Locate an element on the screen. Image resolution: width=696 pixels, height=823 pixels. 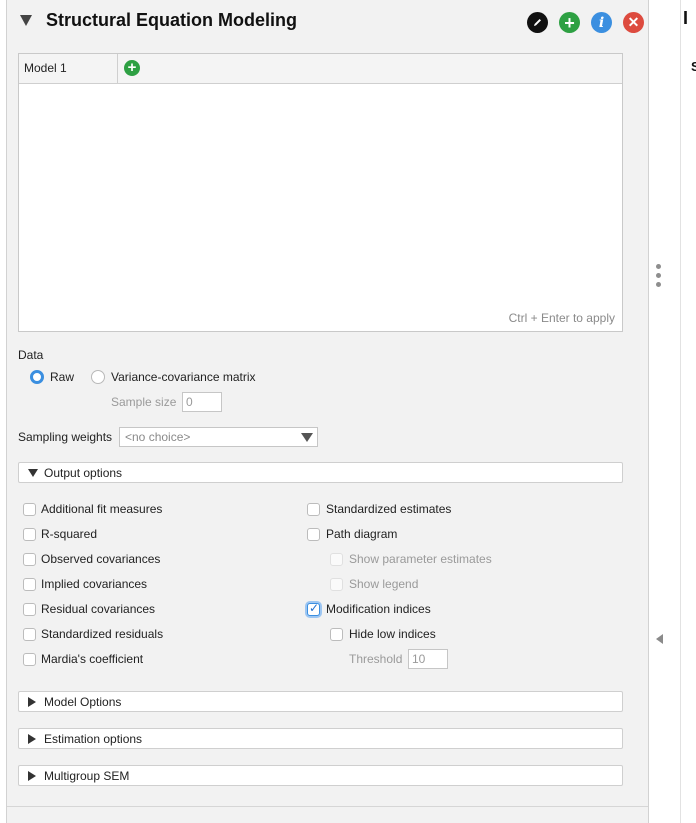
additional-fit-measures-label: Additional fit measures is located at coordinates (101, 509).